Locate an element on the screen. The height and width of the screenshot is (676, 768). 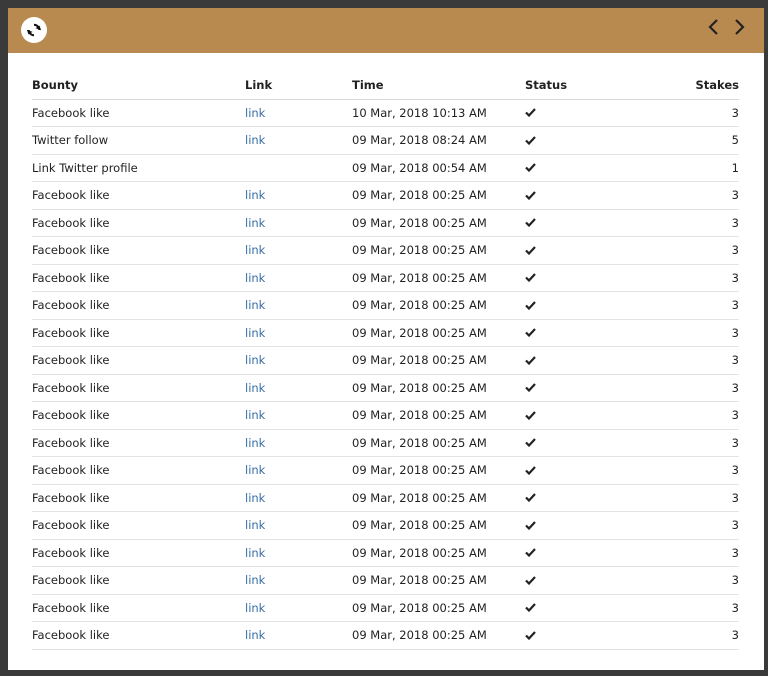
time-cell: 09 Mar, 2018 00:54 AM is located at coordinates (438, 168).